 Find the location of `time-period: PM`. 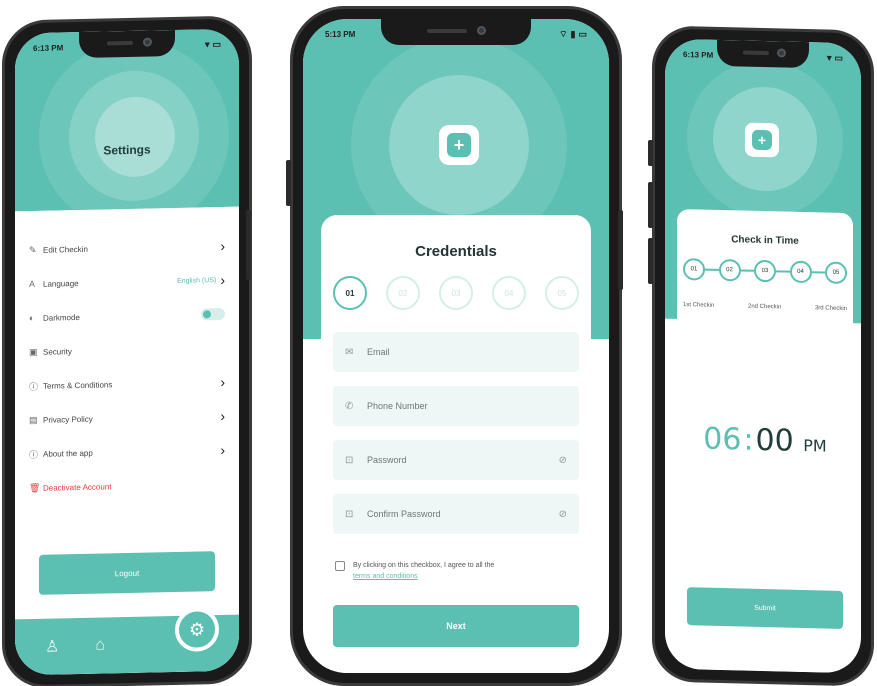

time-period: PM is located at coordinates (815, 445).